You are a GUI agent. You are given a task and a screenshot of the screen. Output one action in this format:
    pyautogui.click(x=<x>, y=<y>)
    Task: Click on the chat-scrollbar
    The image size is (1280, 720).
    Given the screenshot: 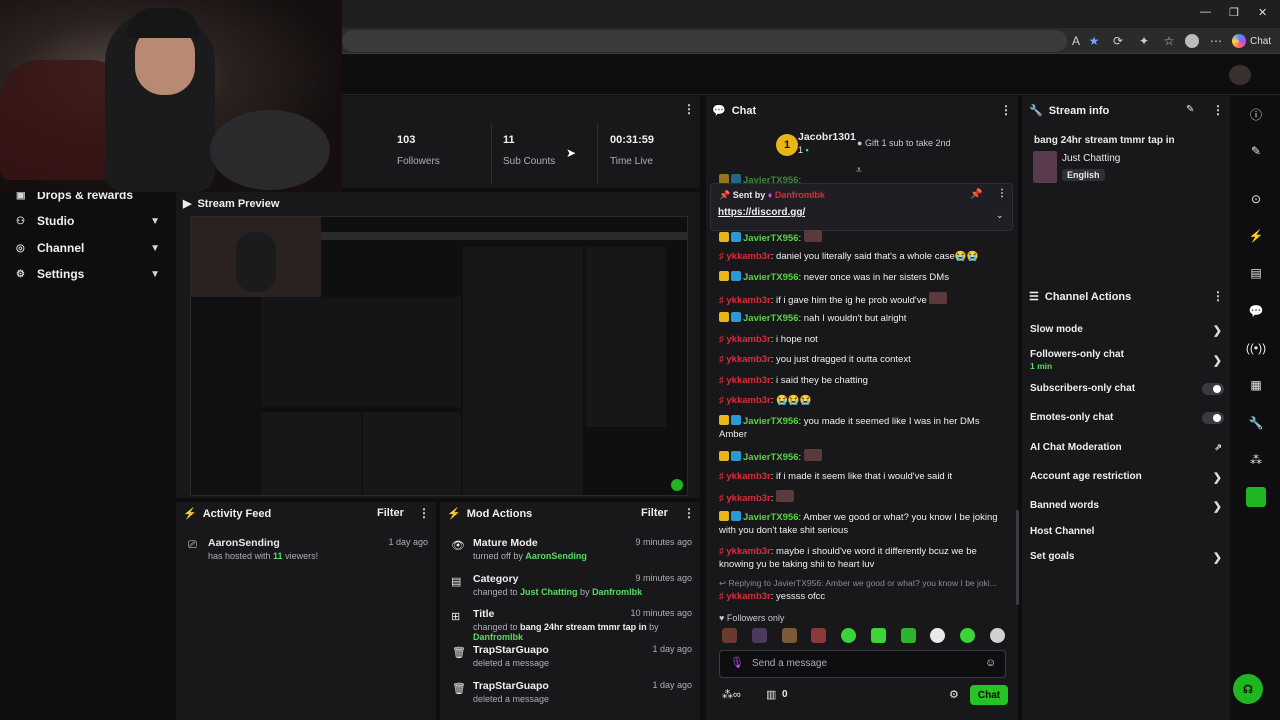 What is the action you would take?
    pyautogui.click(x=1017, y=557)
    